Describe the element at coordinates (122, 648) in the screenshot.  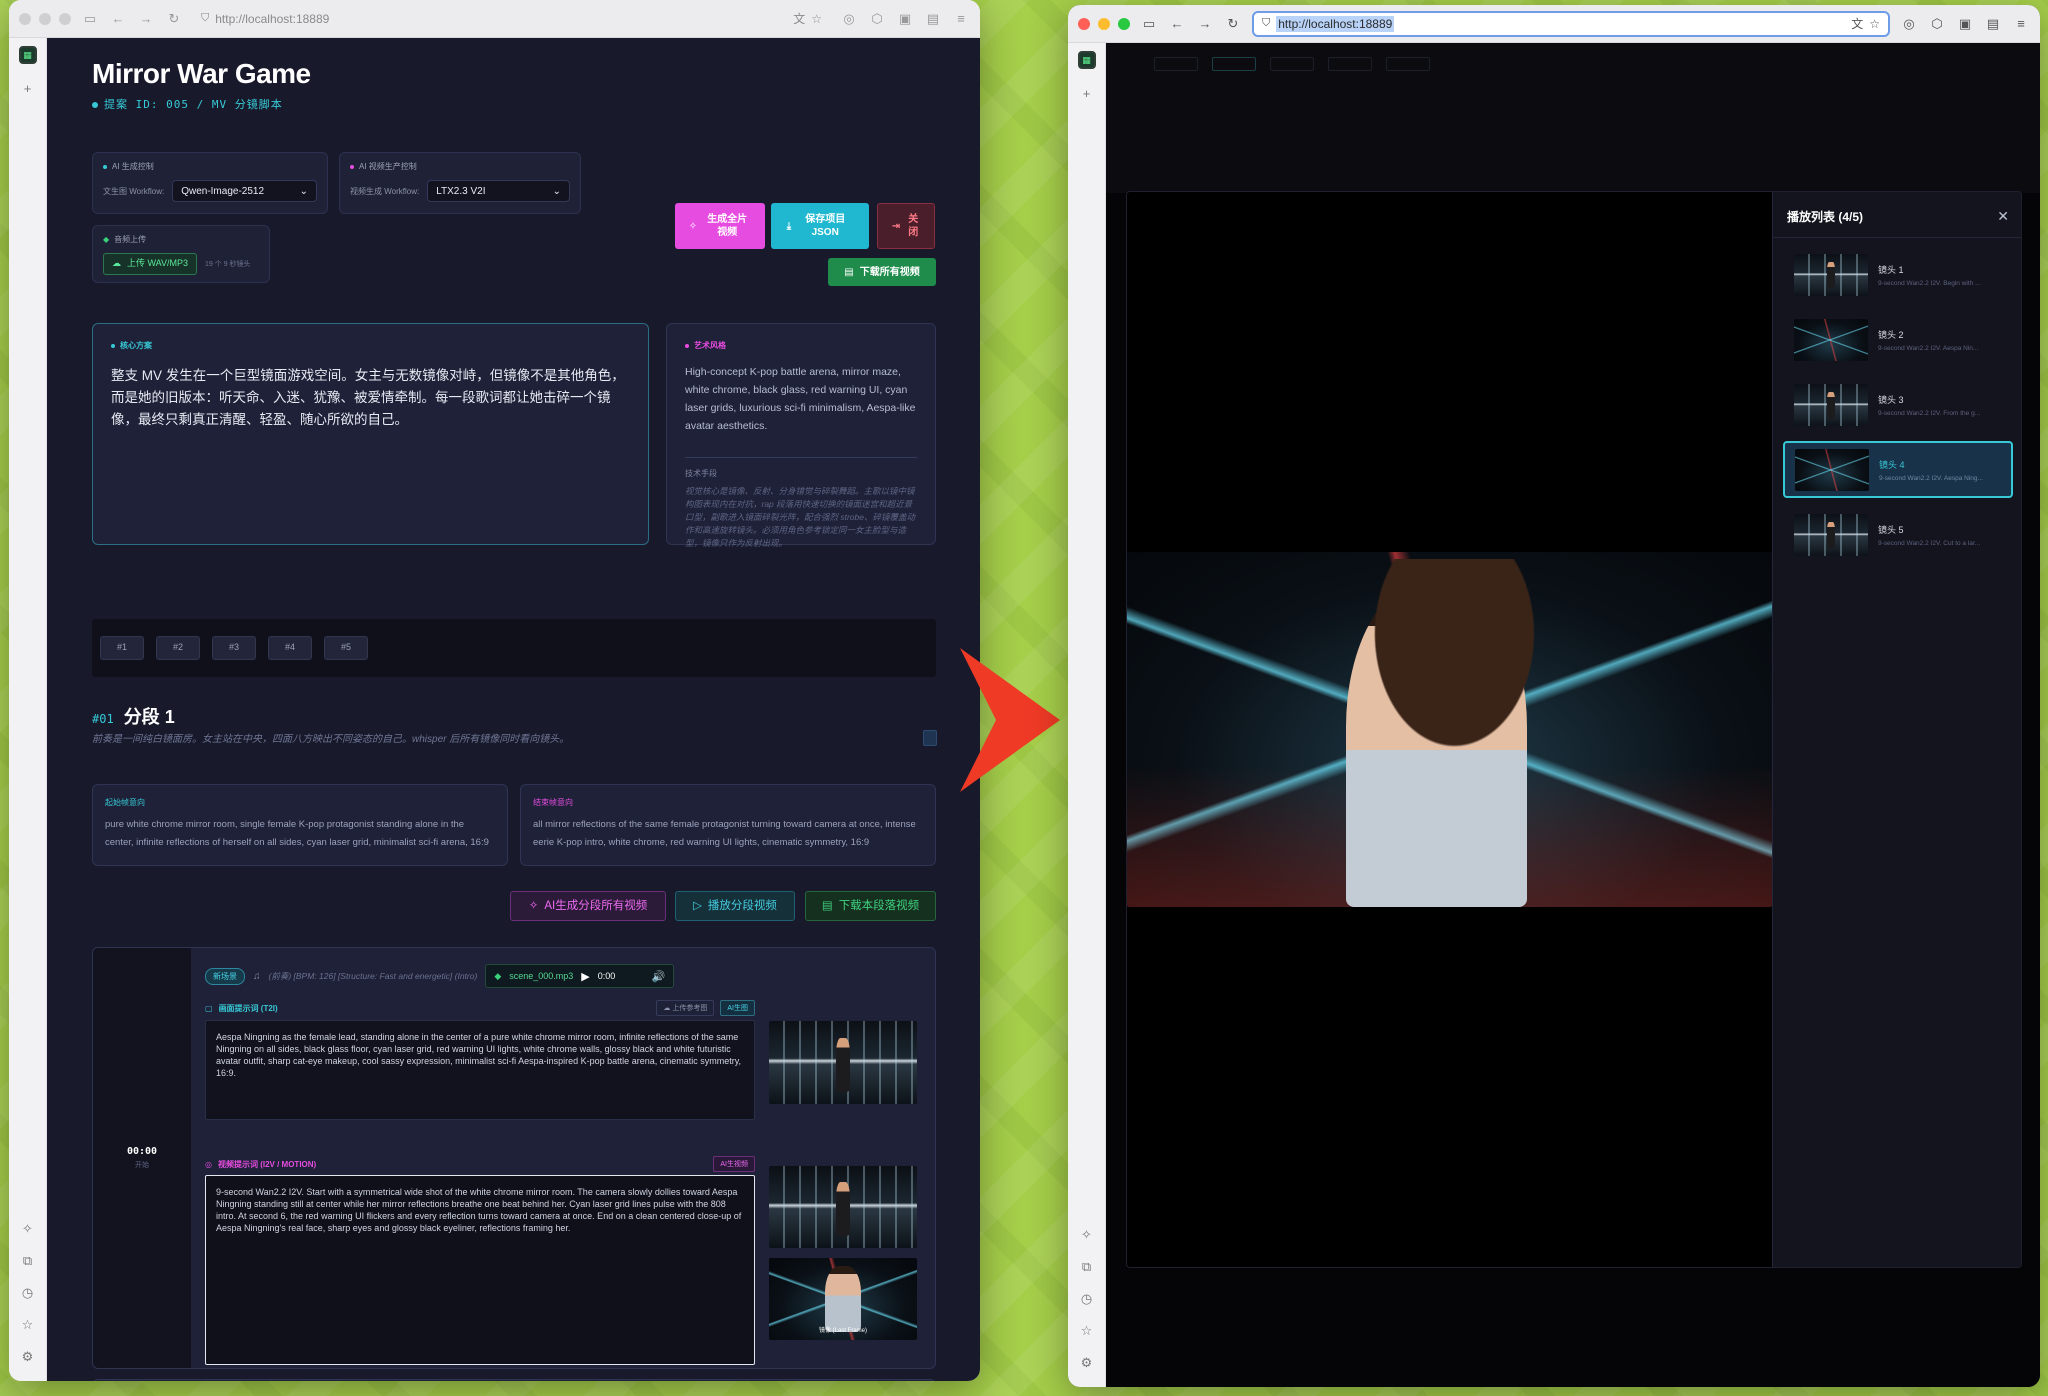
I see `segment-tab-1: #1` at that location.